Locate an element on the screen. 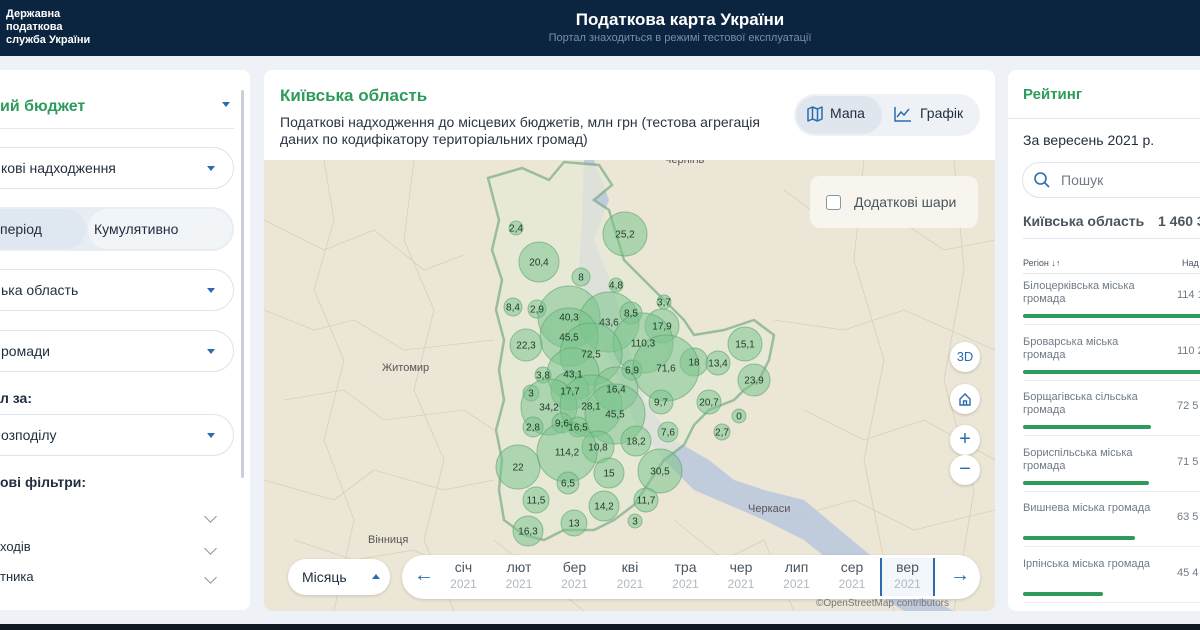  map-attribution: ©OpenStreetMap contributors is located at coordinates (882, 603).